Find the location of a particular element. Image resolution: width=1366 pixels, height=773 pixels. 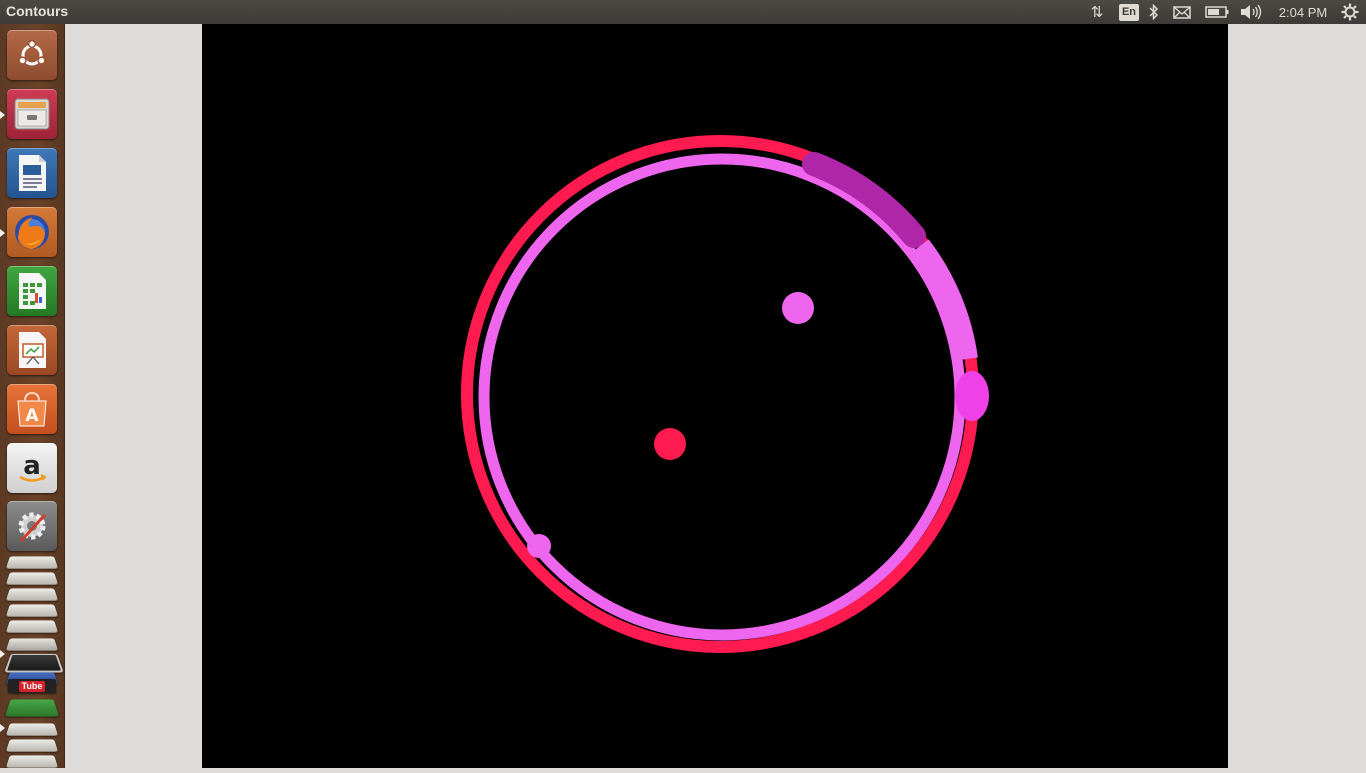

battery-icon is located at coordinates (1217, 12).